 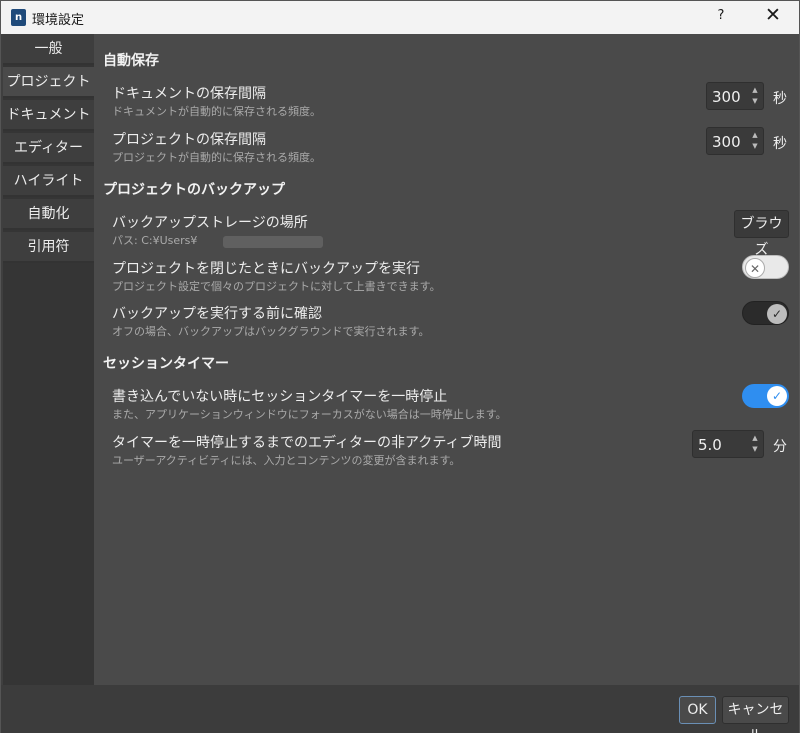 I want to click on sidebar-item-general: 一般, so click(x=48, y=49).